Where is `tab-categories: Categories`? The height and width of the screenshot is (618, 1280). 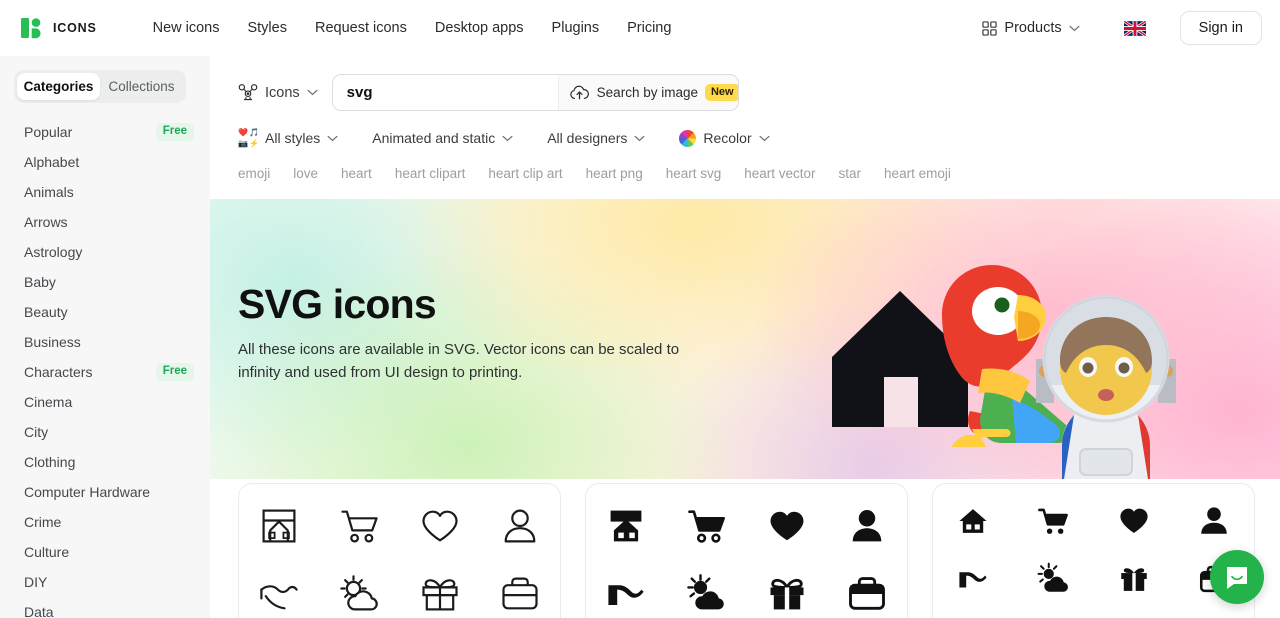 tab-categories: Categories is located at coordinates (58, 86).